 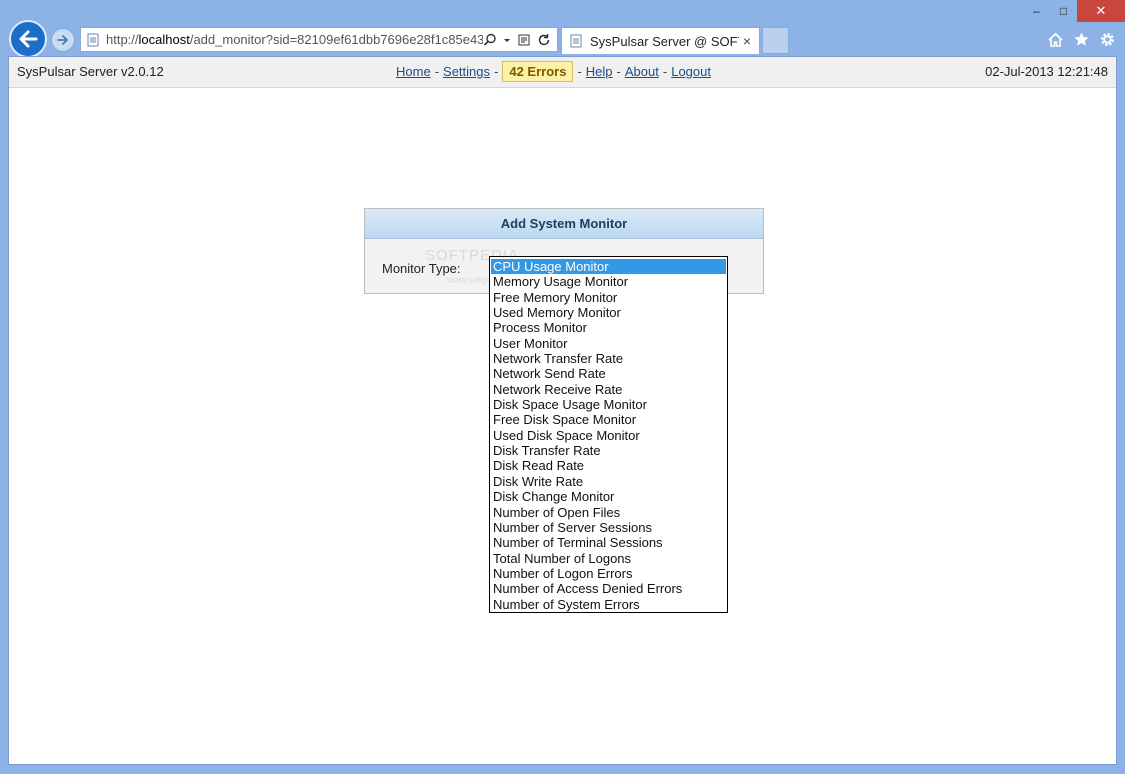 I want to click on url-protocol: http://, so click(x=122, y=39).